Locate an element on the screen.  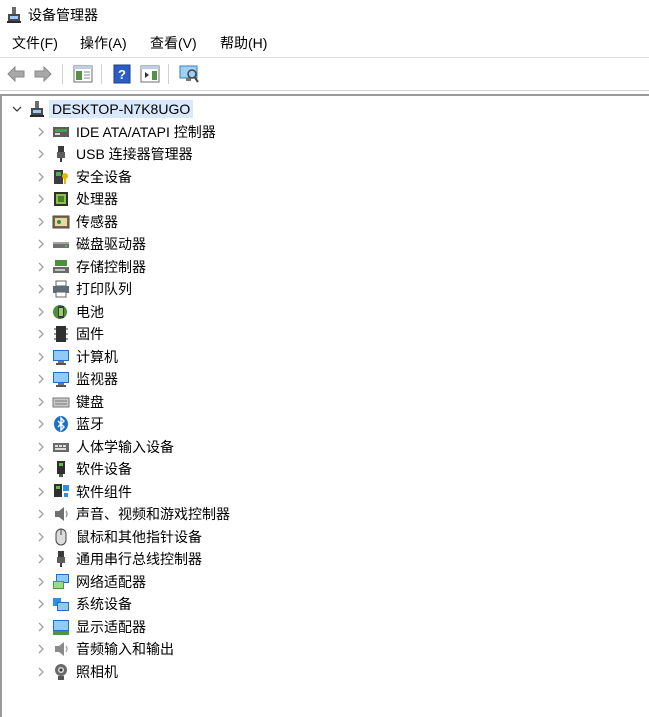
tree-category-row: 磁盘驱动器 is located at coordinates (184, 244).